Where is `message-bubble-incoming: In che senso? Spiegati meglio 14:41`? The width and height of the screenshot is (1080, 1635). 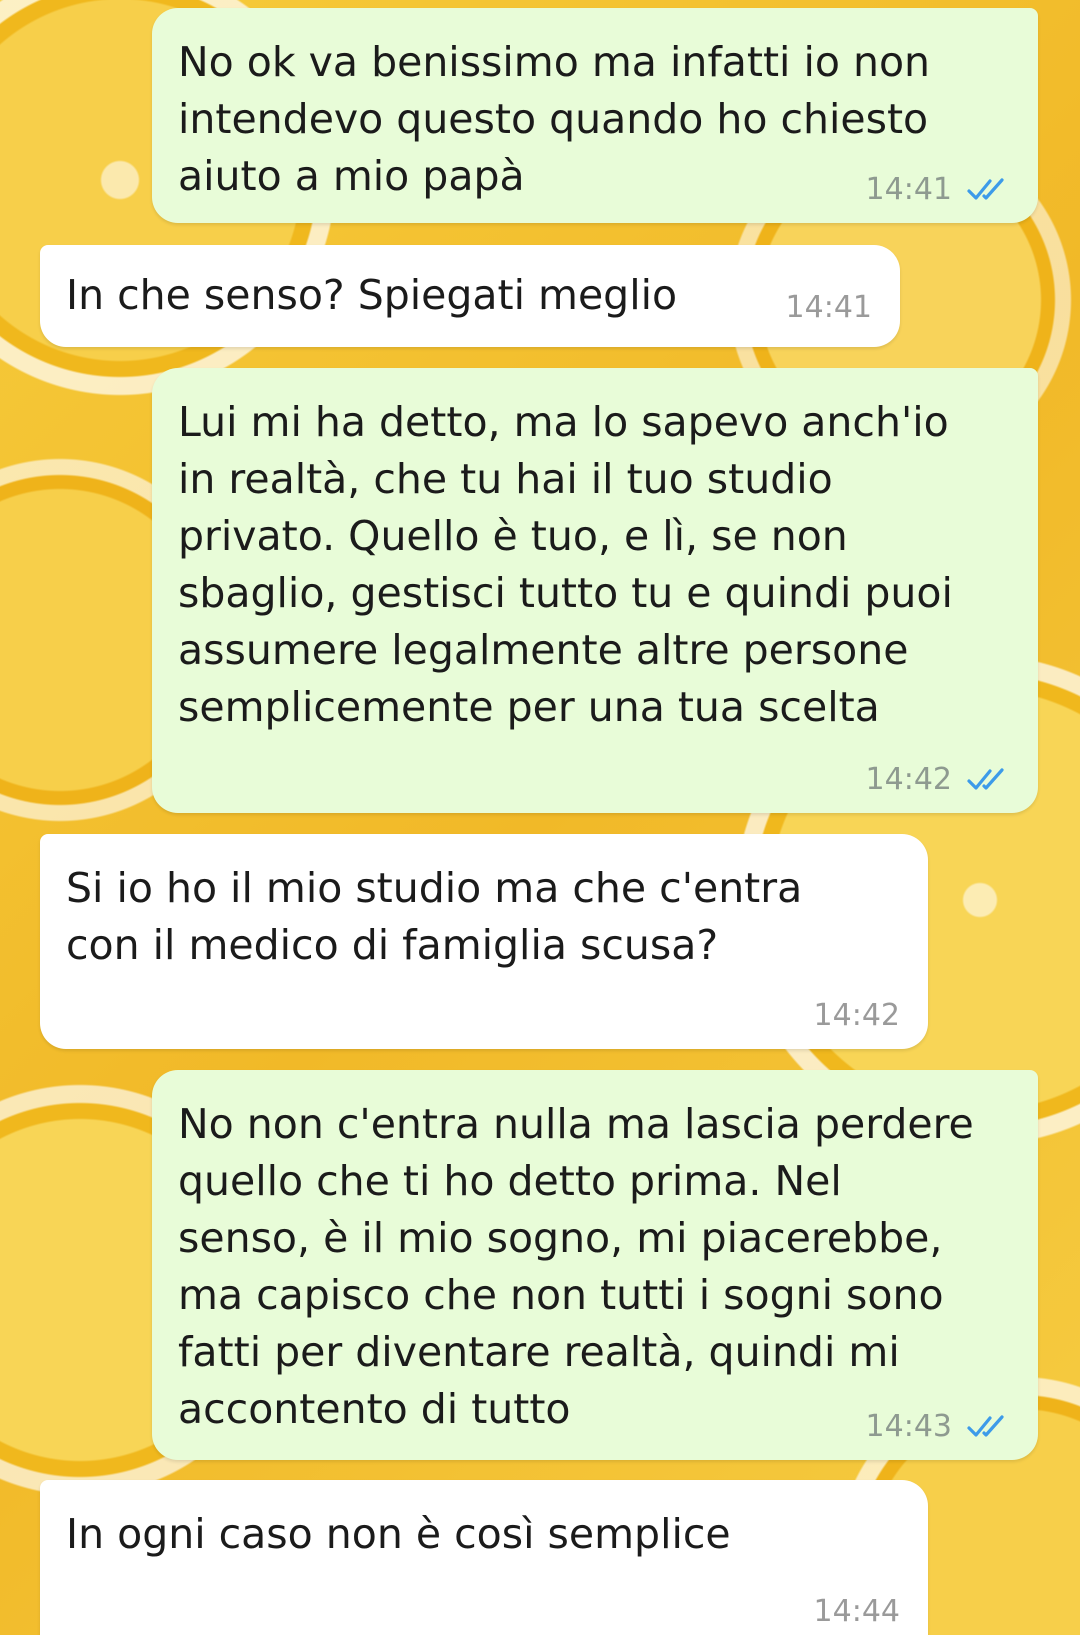
message-bubble-incoming: In che senso? Spiegati meglio 14:41 is located at coordinates (470, 296).